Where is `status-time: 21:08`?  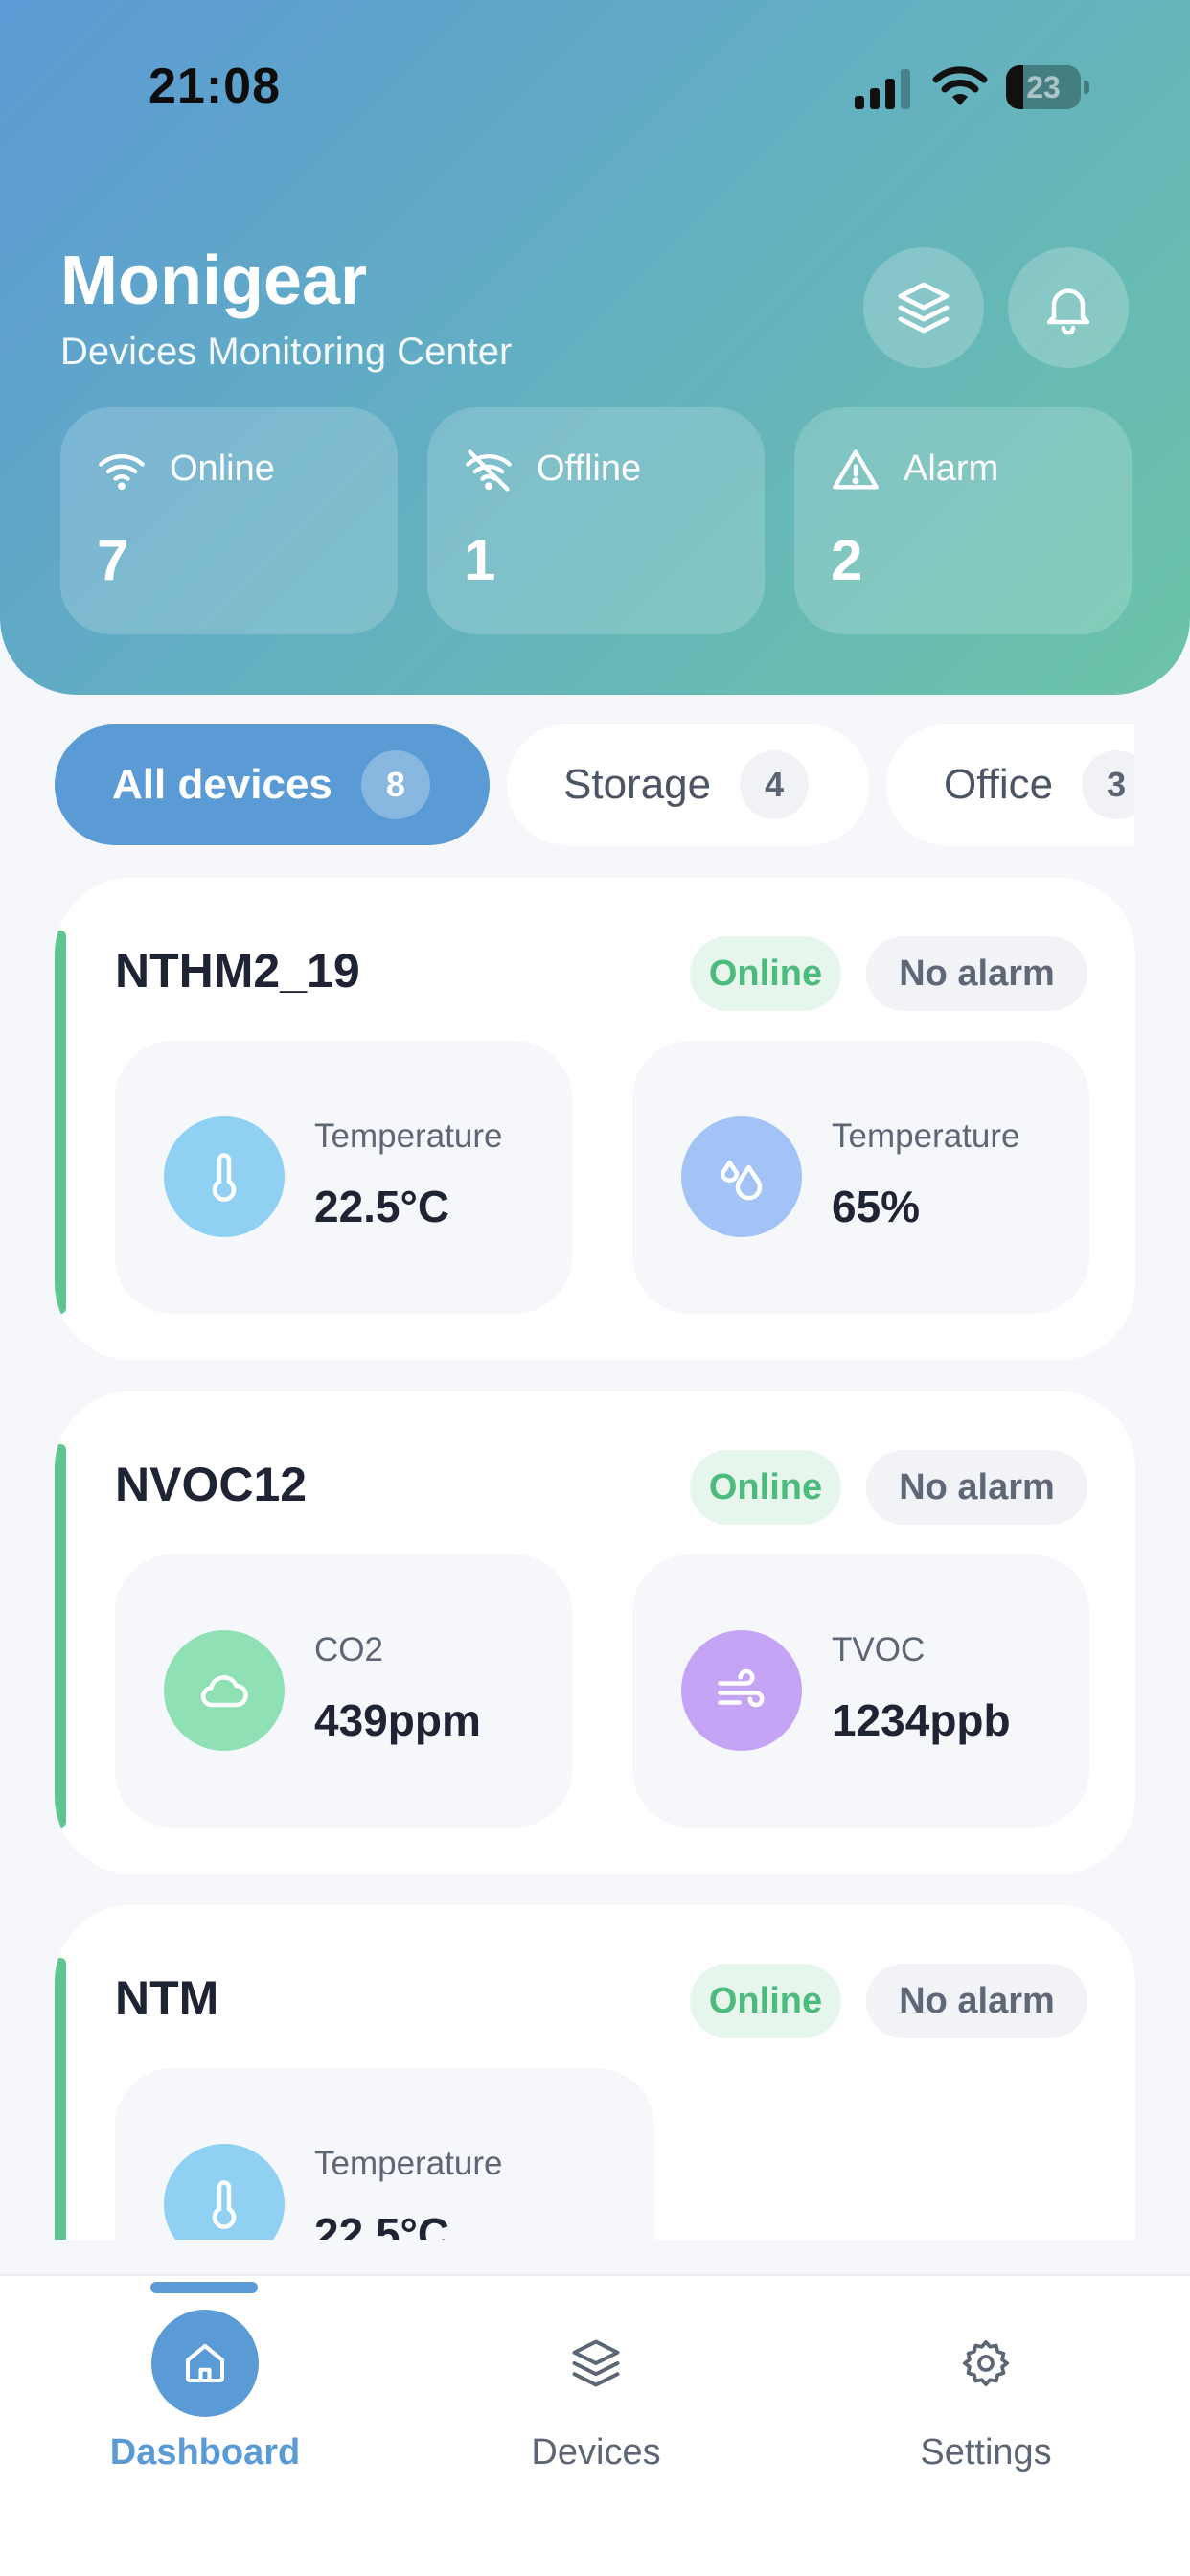 status-time: 21:08 is located at coordinates (215, 86).